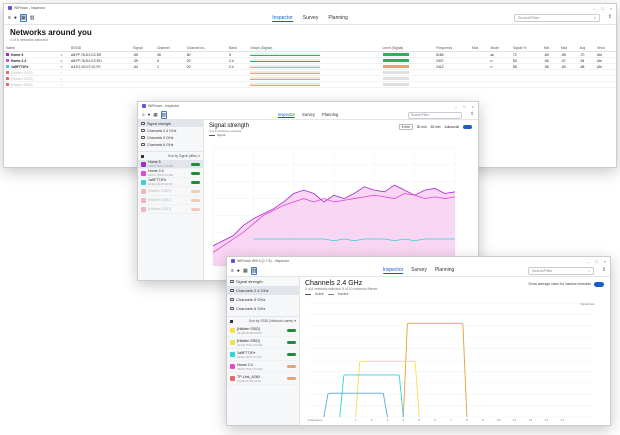 This screenshot has height=435, width=620. I want to click on channel-tick-label: 14, so click(563, 420).